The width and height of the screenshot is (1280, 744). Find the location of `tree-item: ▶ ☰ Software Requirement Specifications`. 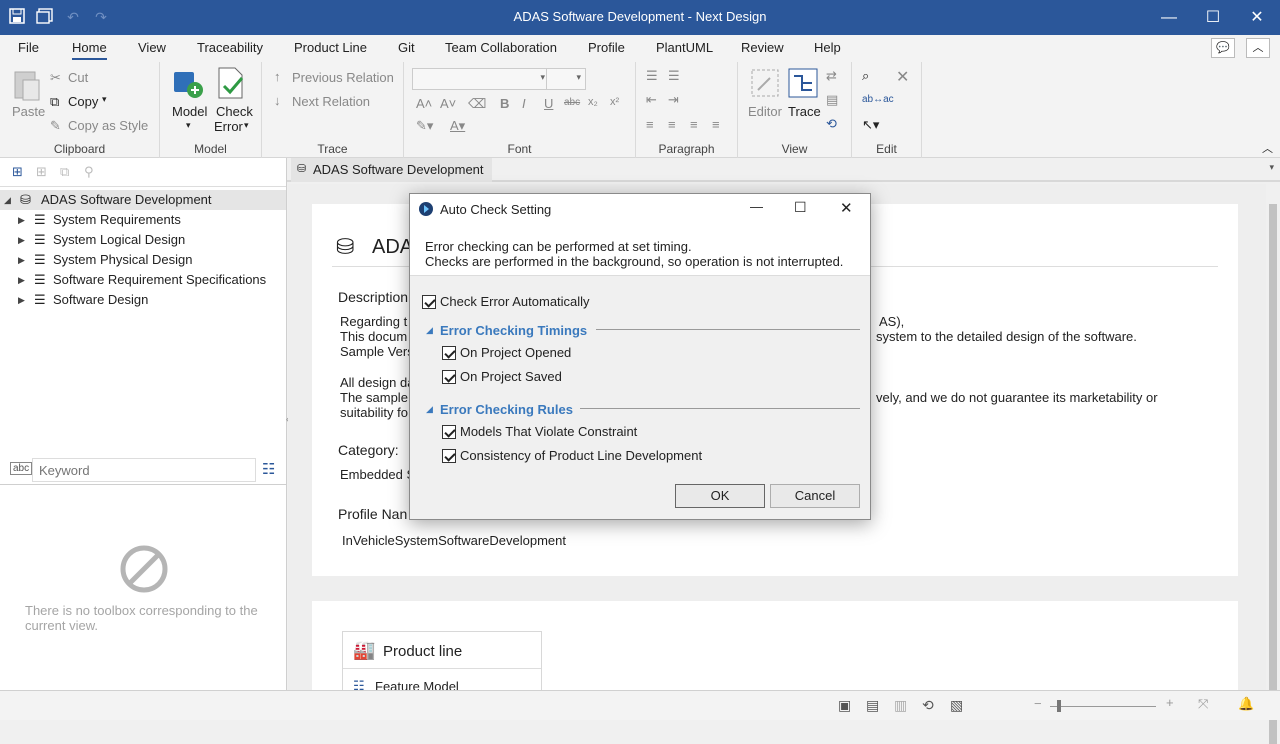

tree-item: ▶ ☰ Software Requirement Specifications is located at coordinates (143, 280).